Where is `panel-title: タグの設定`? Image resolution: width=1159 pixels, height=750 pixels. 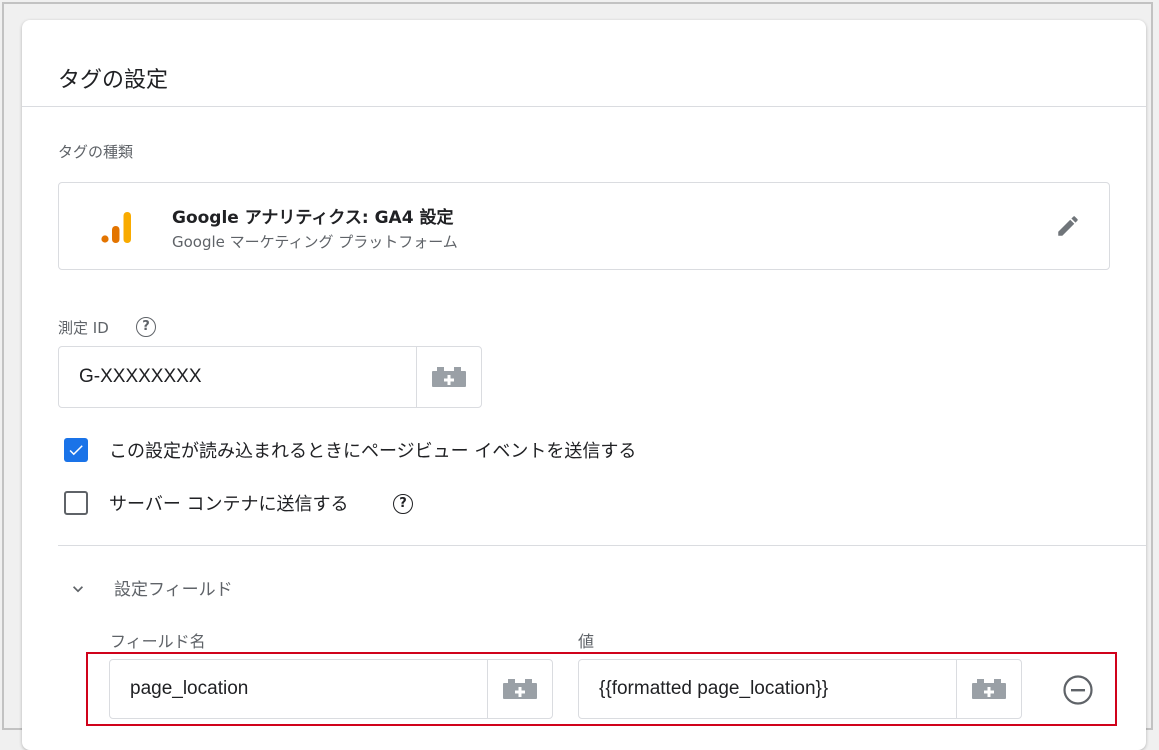
panel-title: タグの設定 is located at coordinates (113, 80).